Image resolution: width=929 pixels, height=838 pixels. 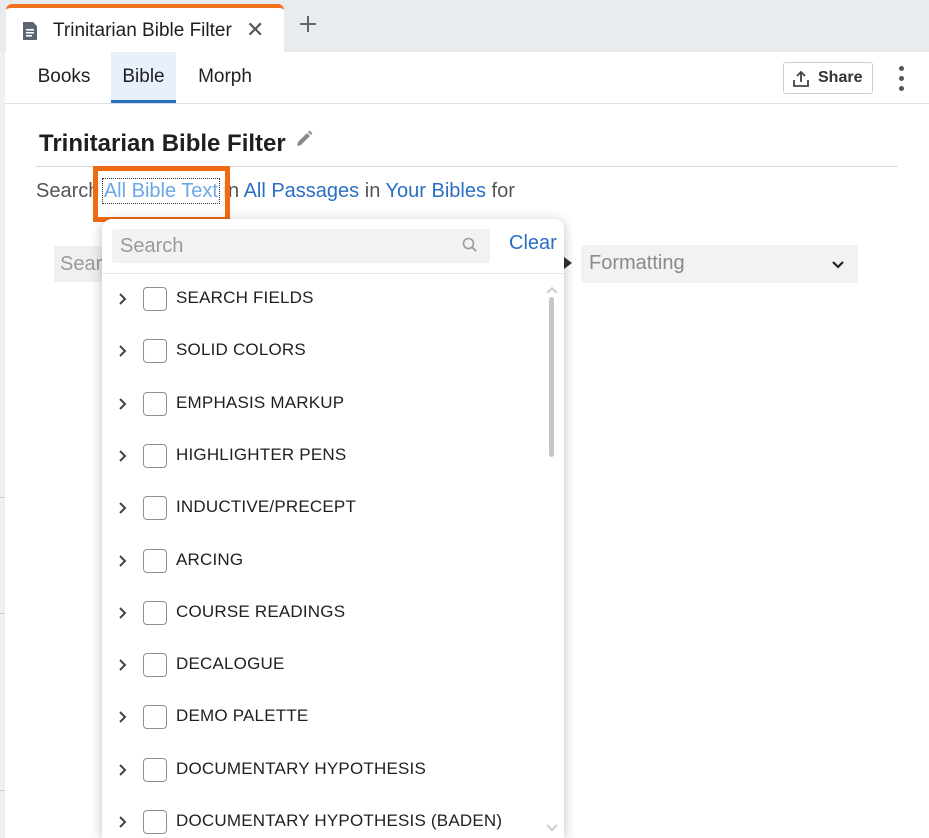 What do you see at coordinates (2, 445) in the screenshot?
I see `left-panel-edge` at bounding box center [2, 445].